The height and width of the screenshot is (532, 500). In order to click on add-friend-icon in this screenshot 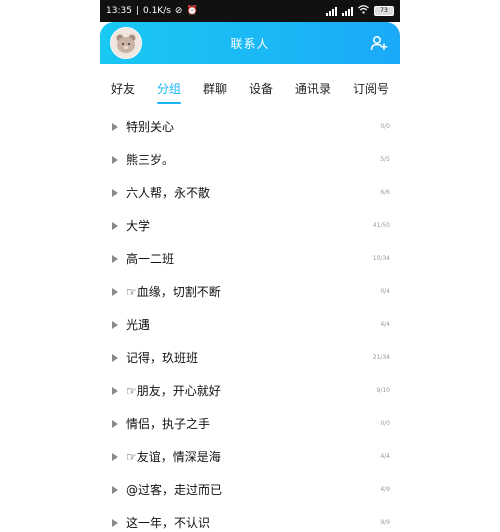, I will do `click(379, 43)`.